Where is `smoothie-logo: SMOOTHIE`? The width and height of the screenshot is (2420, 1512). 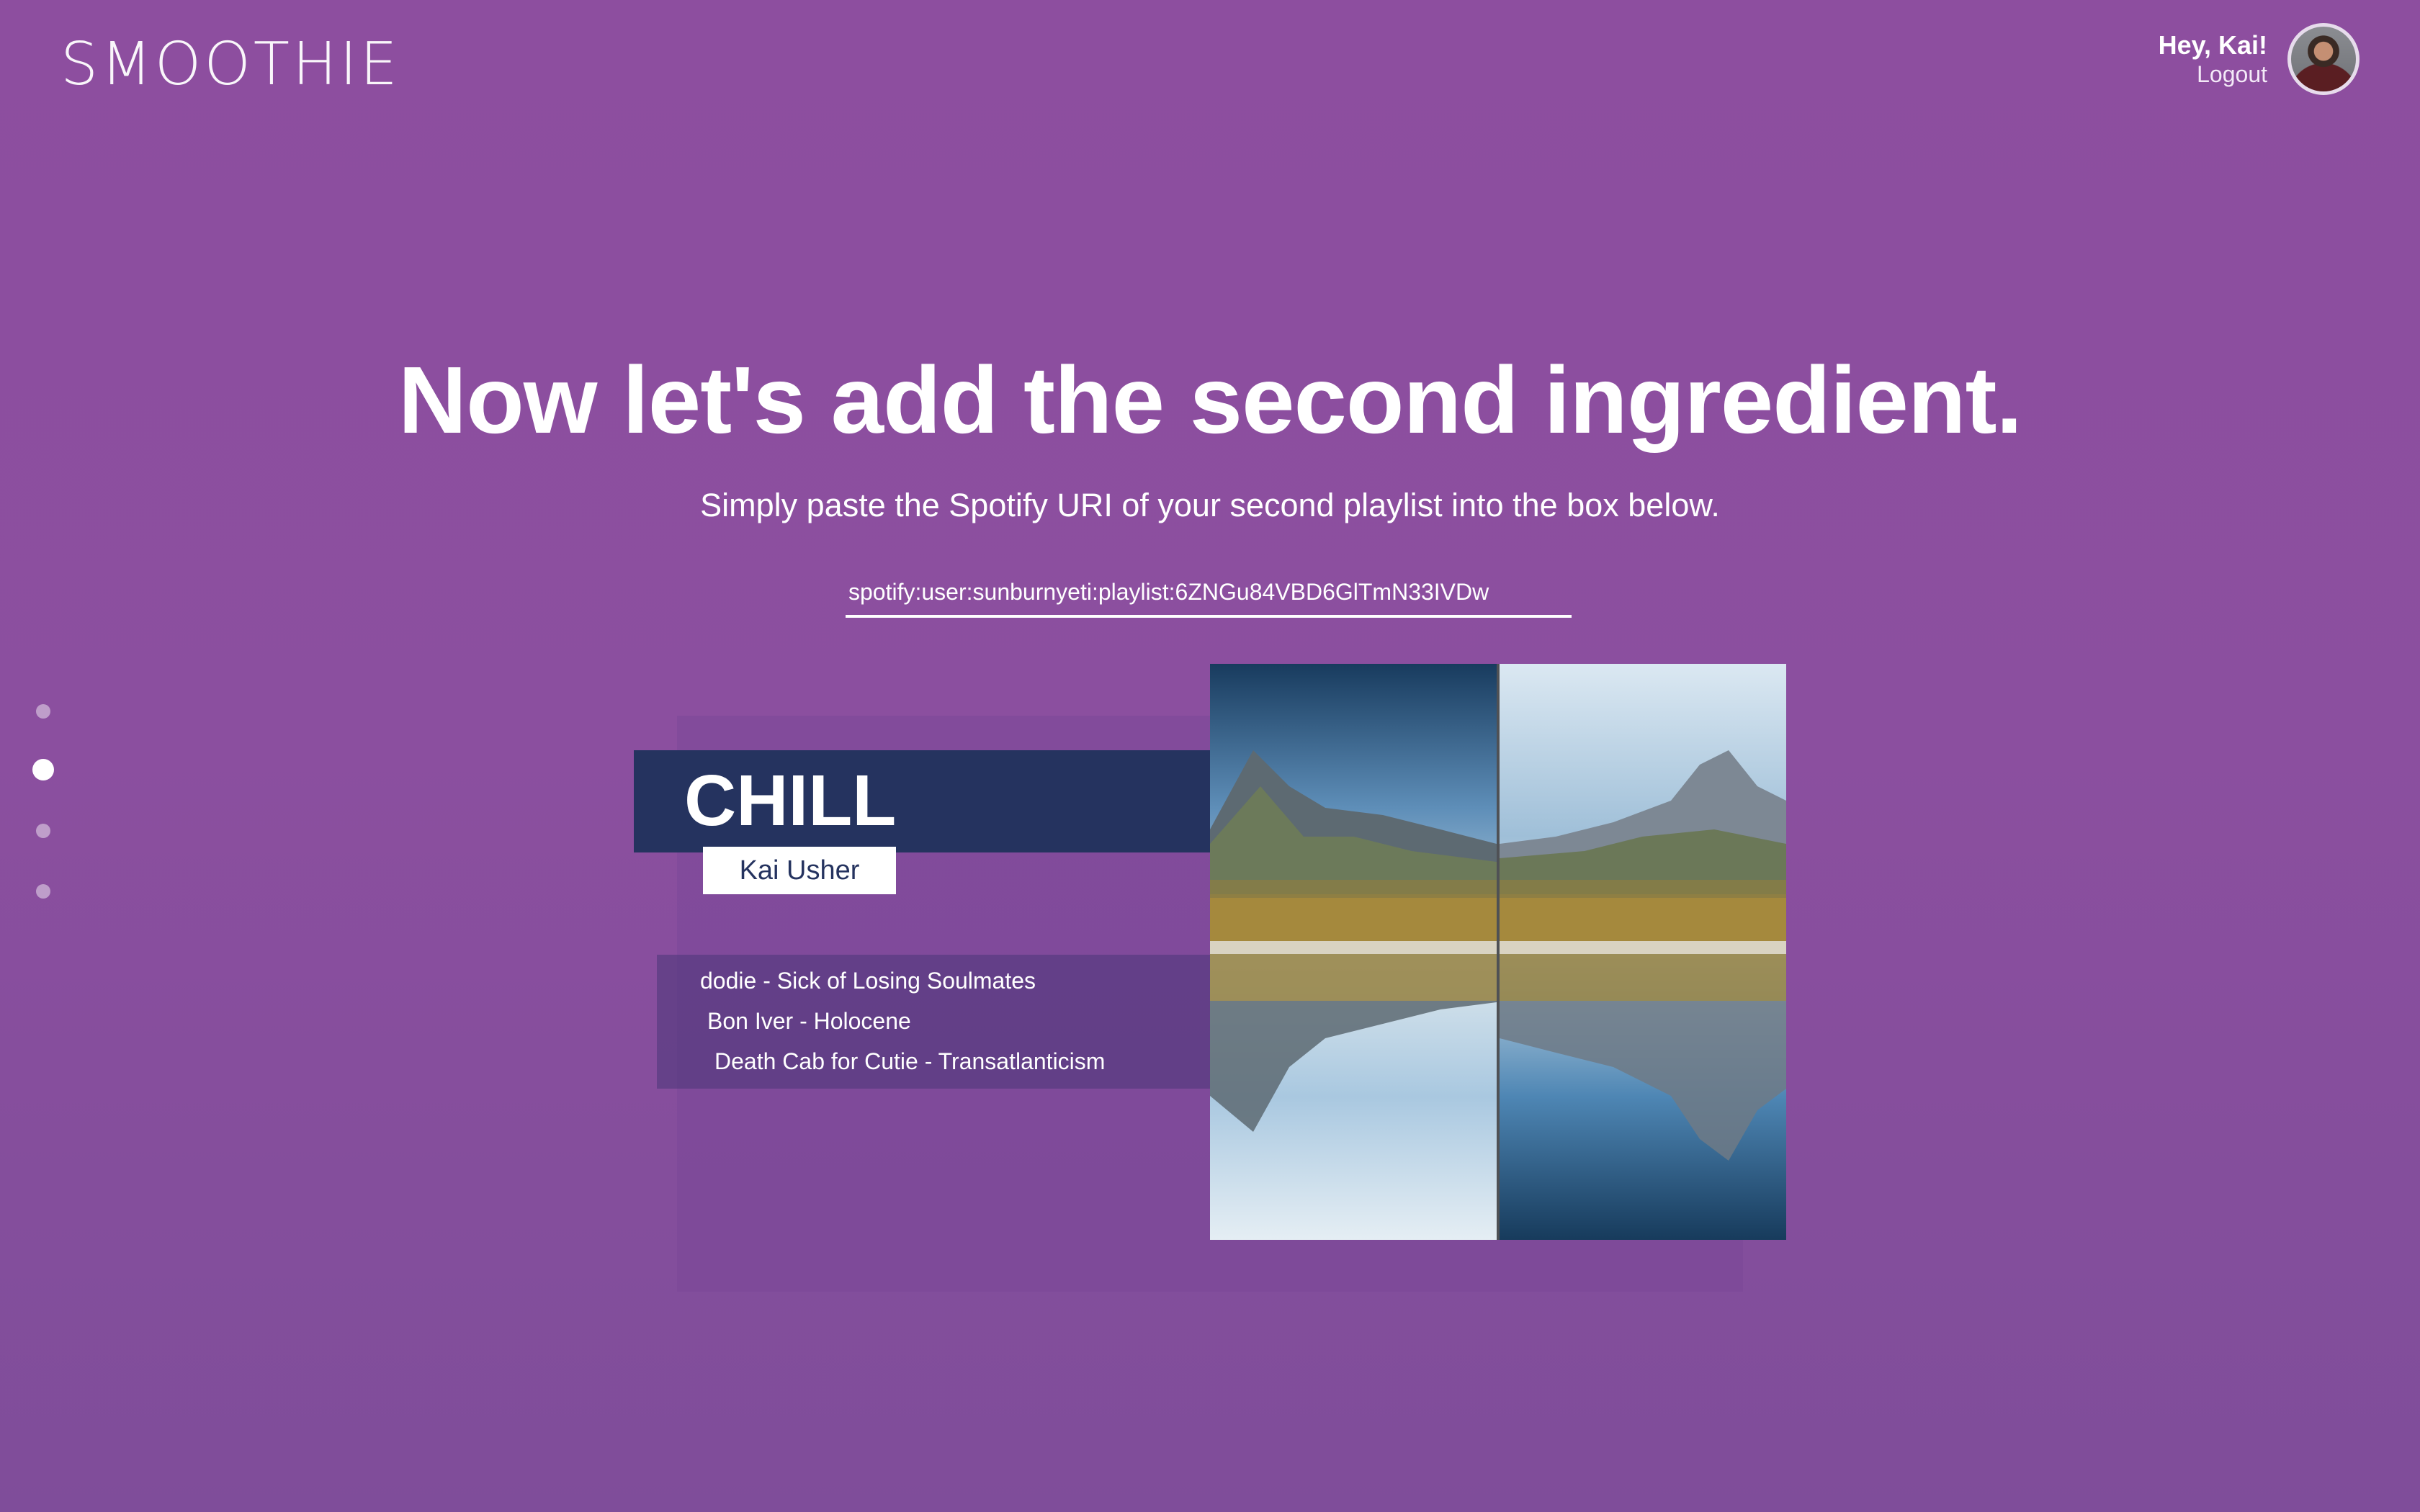
smoothie-logo: SMOOTHIE is located at coordinates (230, 65).